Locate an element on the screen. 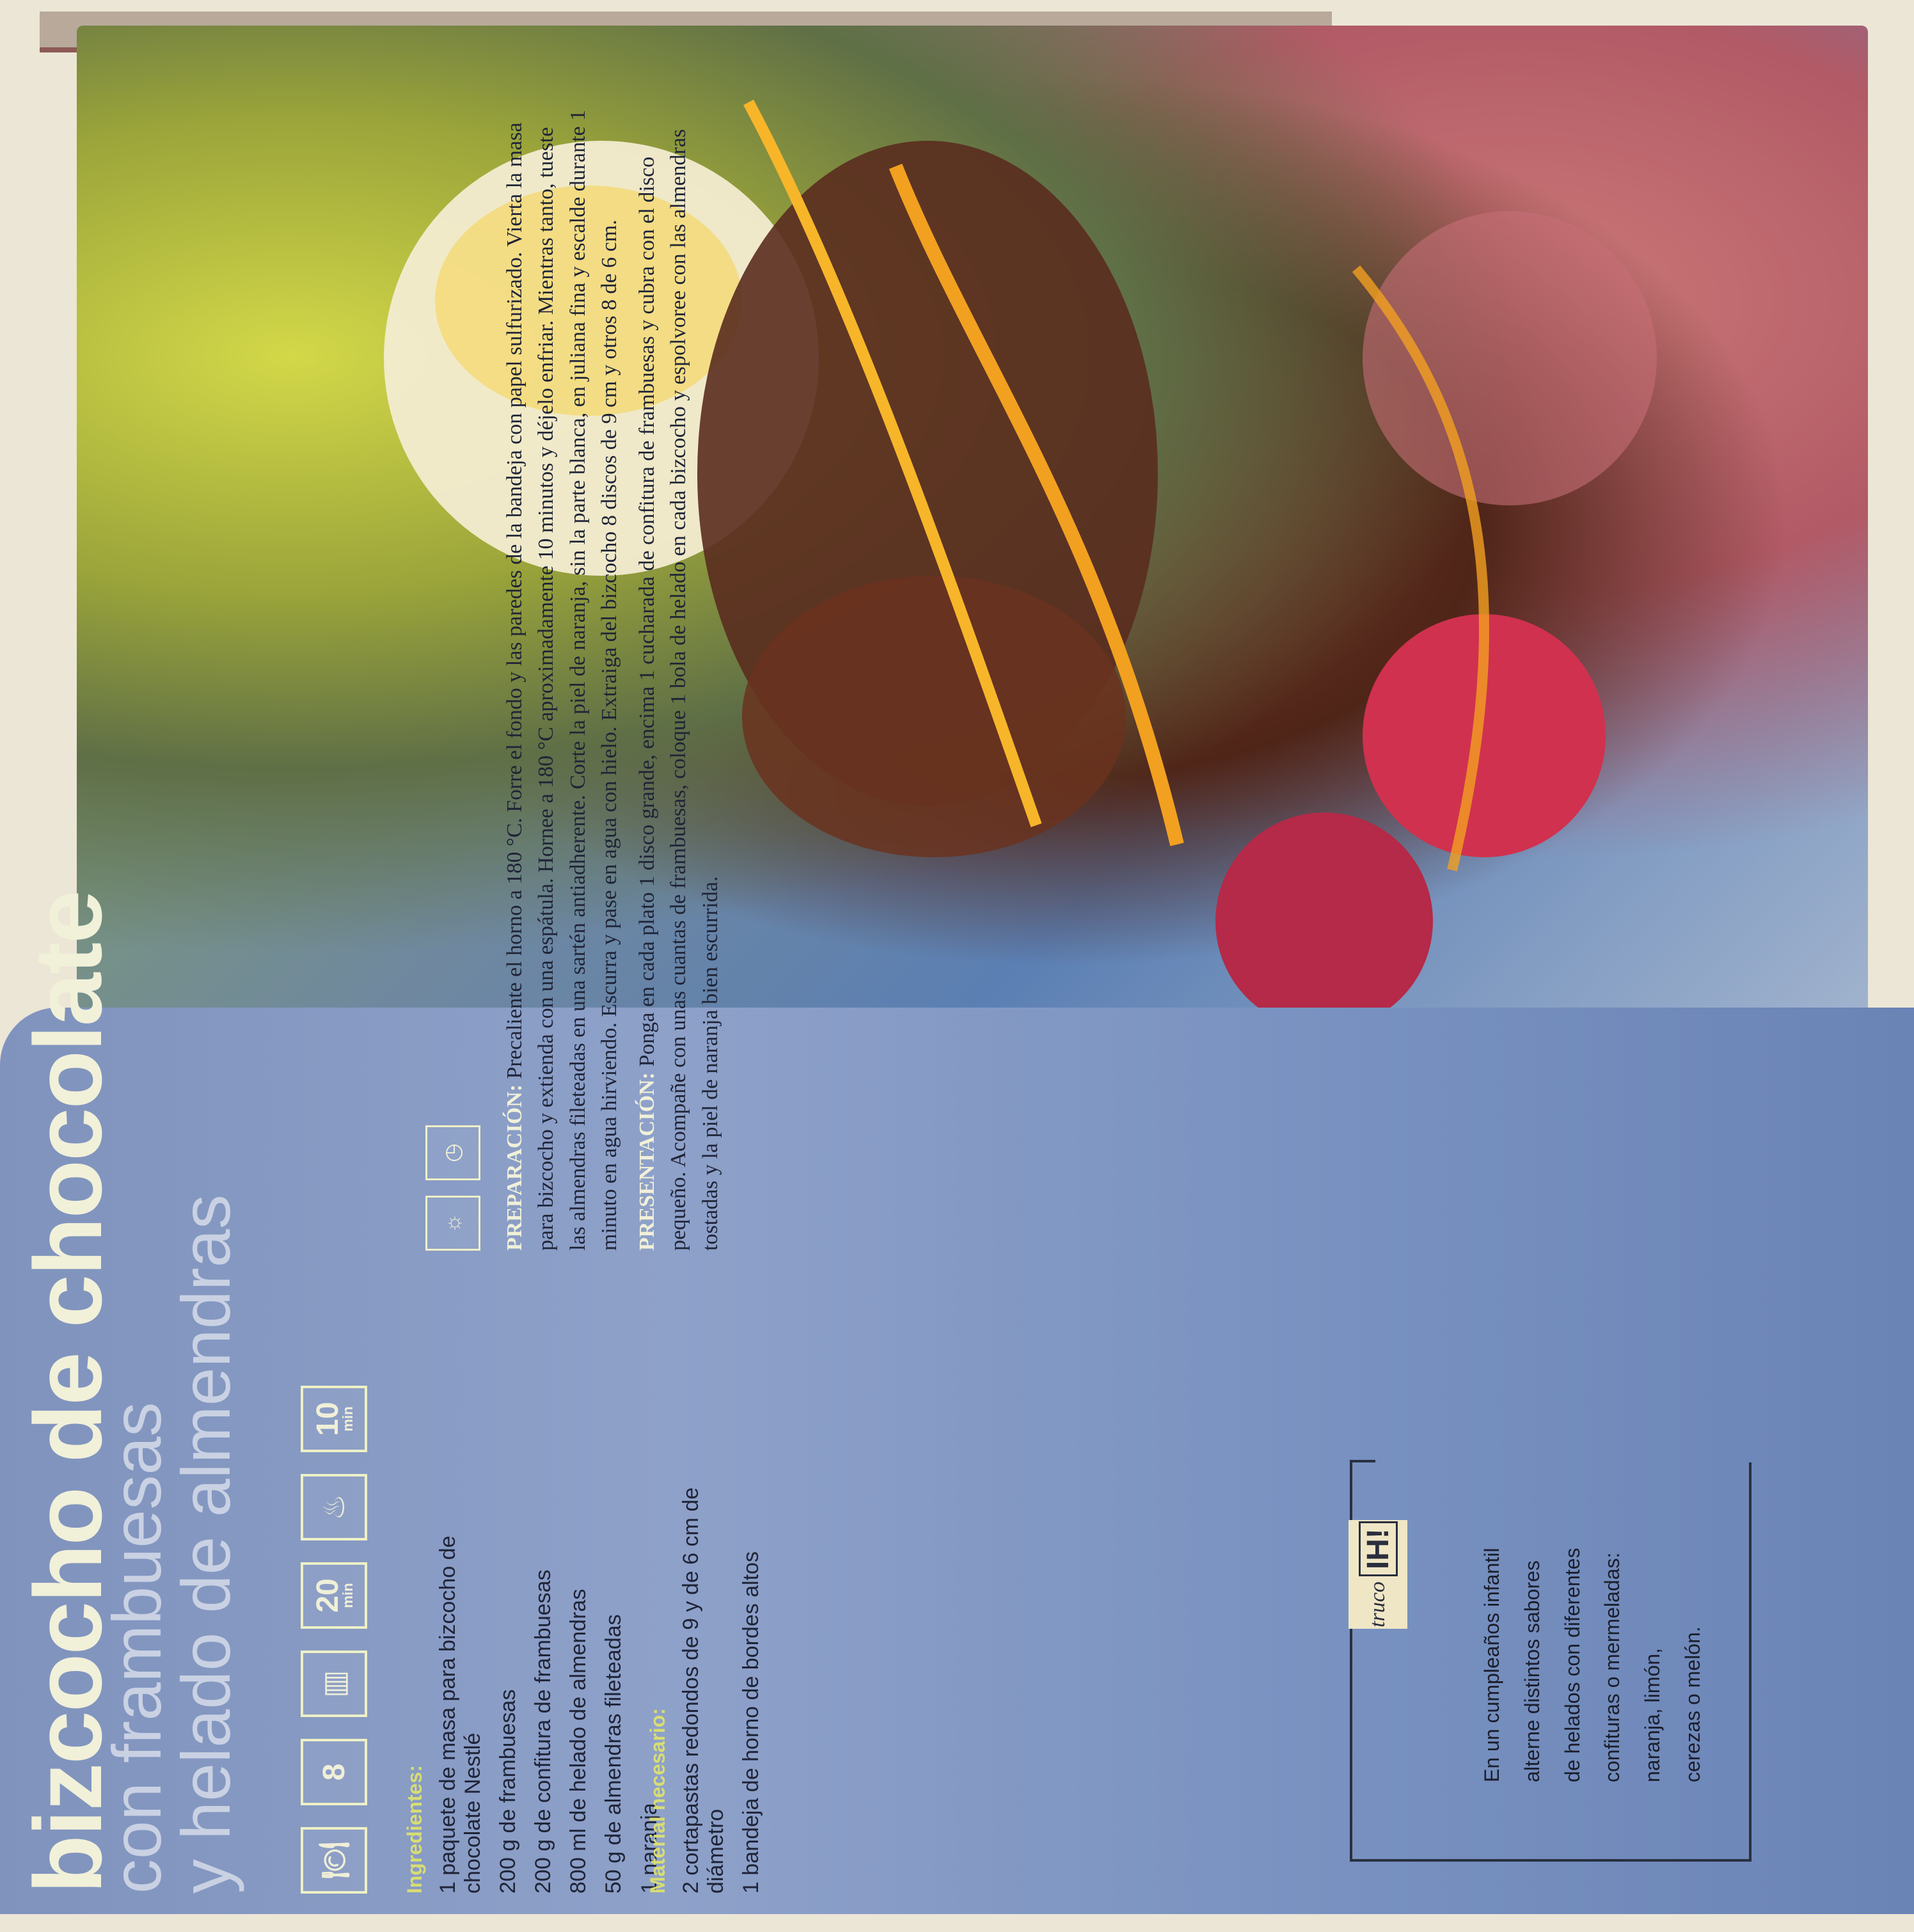  truco-badge: truco IH! is located at coordinates (1377, 1574).